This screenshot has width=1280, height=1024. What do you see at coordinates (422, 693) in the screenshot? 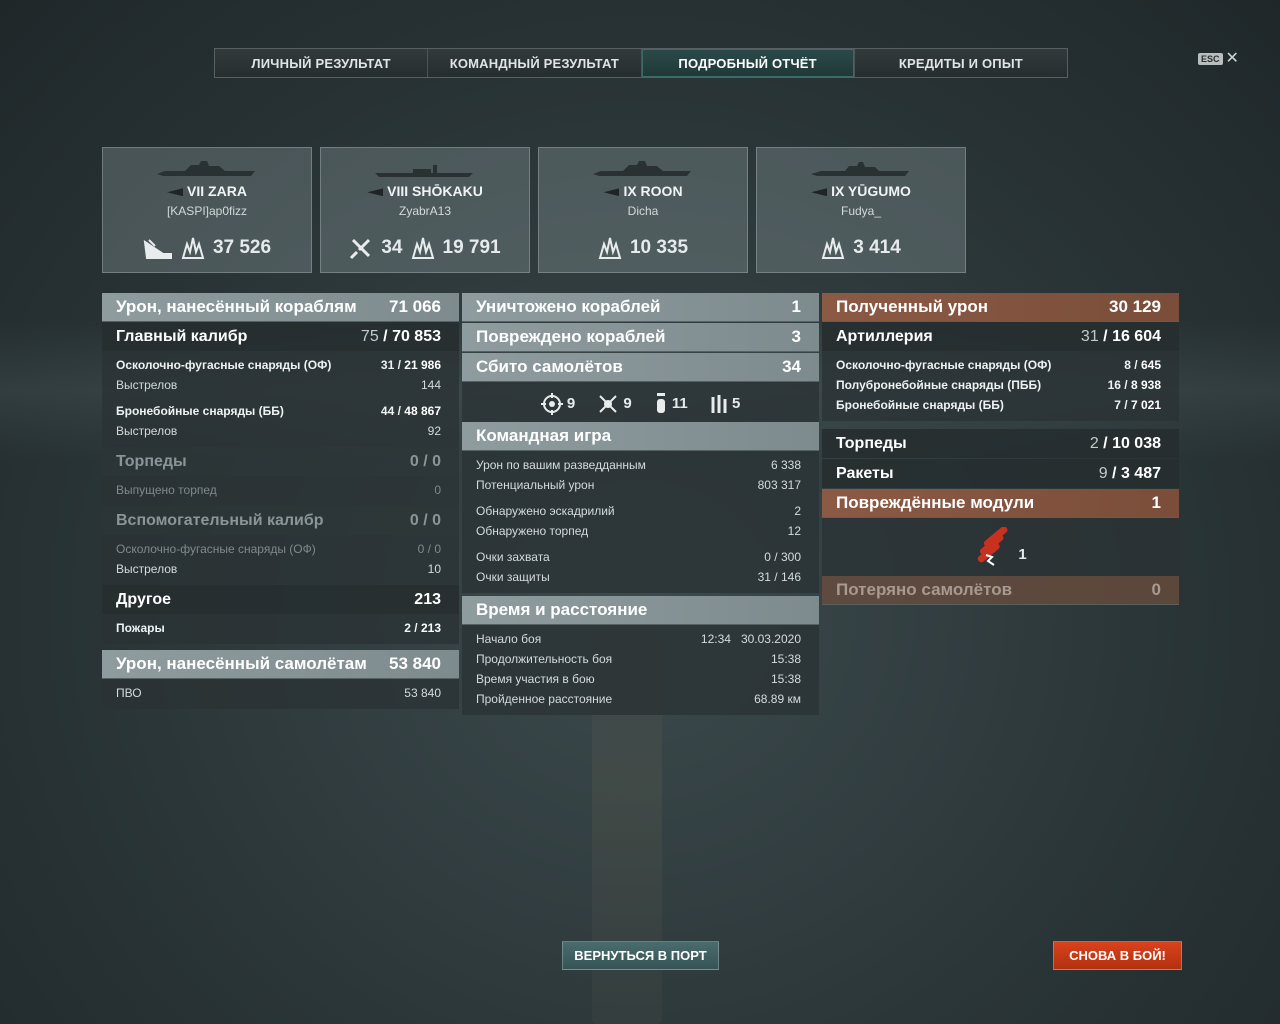
I see `aa-value: 53 840` at bounding box center [422, 693].